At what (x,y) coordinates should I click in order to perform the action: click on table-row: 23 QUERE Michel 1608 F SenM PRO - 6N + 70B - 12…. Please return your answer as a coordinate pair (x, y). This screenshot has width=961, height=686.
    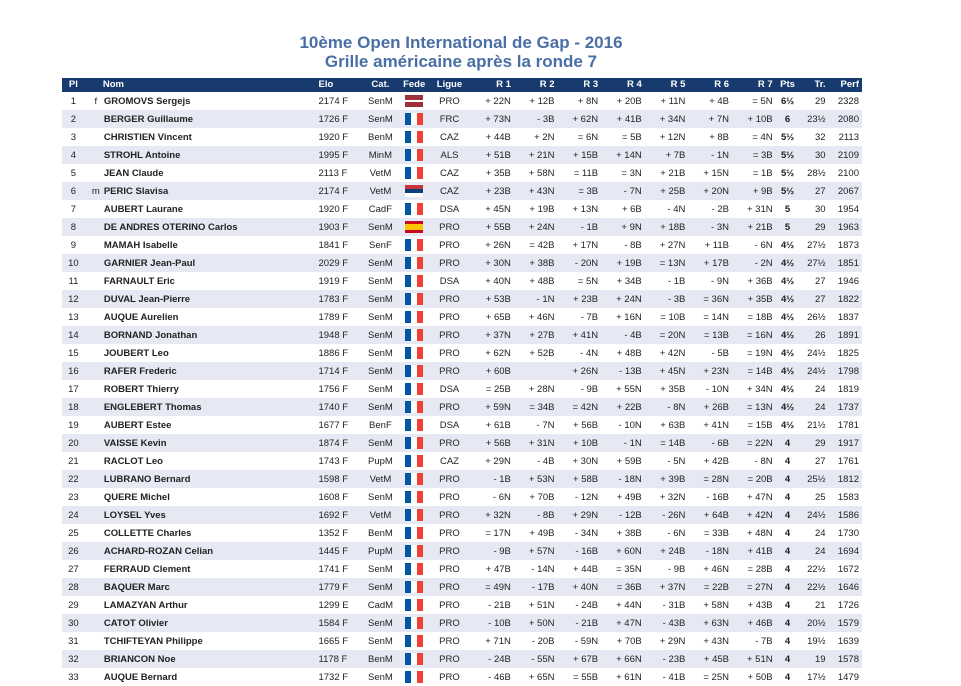
    Looking at the image, I should click on (462, 497).